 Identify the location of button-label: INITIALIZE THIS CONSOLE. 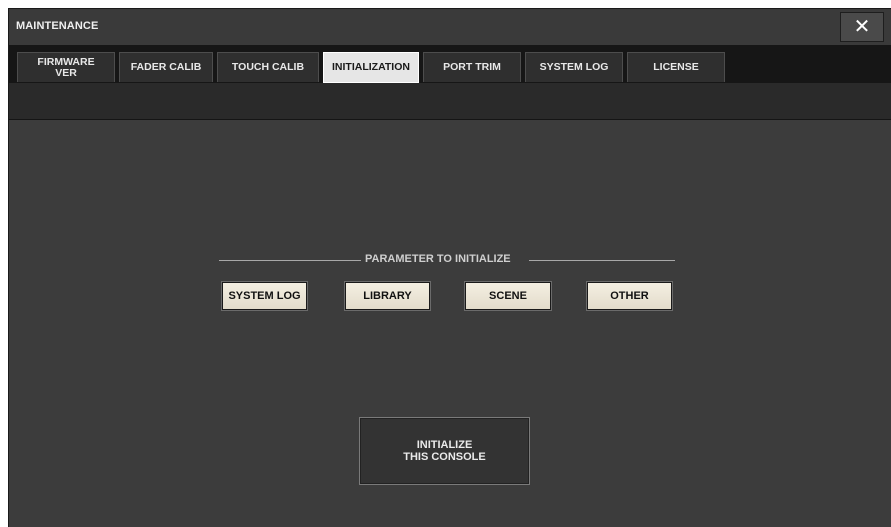
(444, 451).